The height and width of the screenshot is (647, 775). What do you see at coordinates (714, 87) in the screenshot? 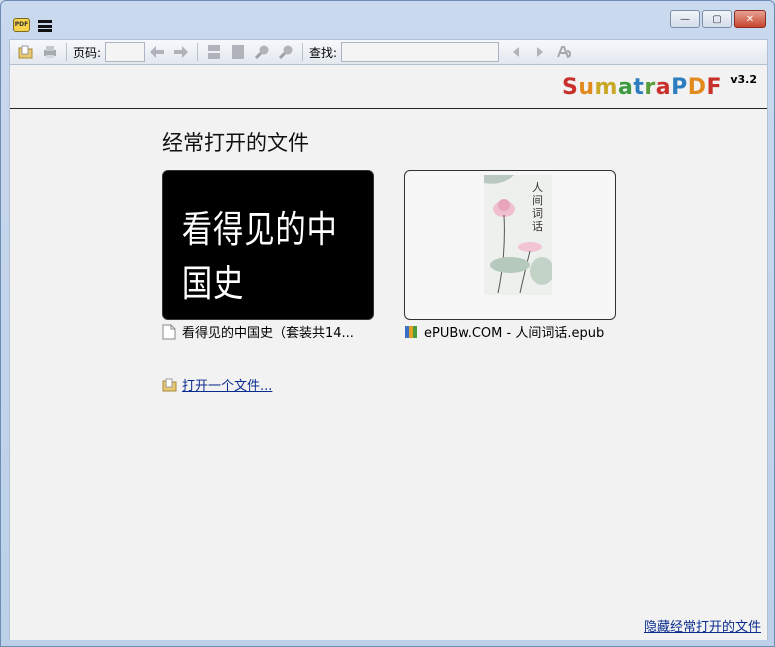
I see `logo-letter: F` at bounding box center [714, 87].